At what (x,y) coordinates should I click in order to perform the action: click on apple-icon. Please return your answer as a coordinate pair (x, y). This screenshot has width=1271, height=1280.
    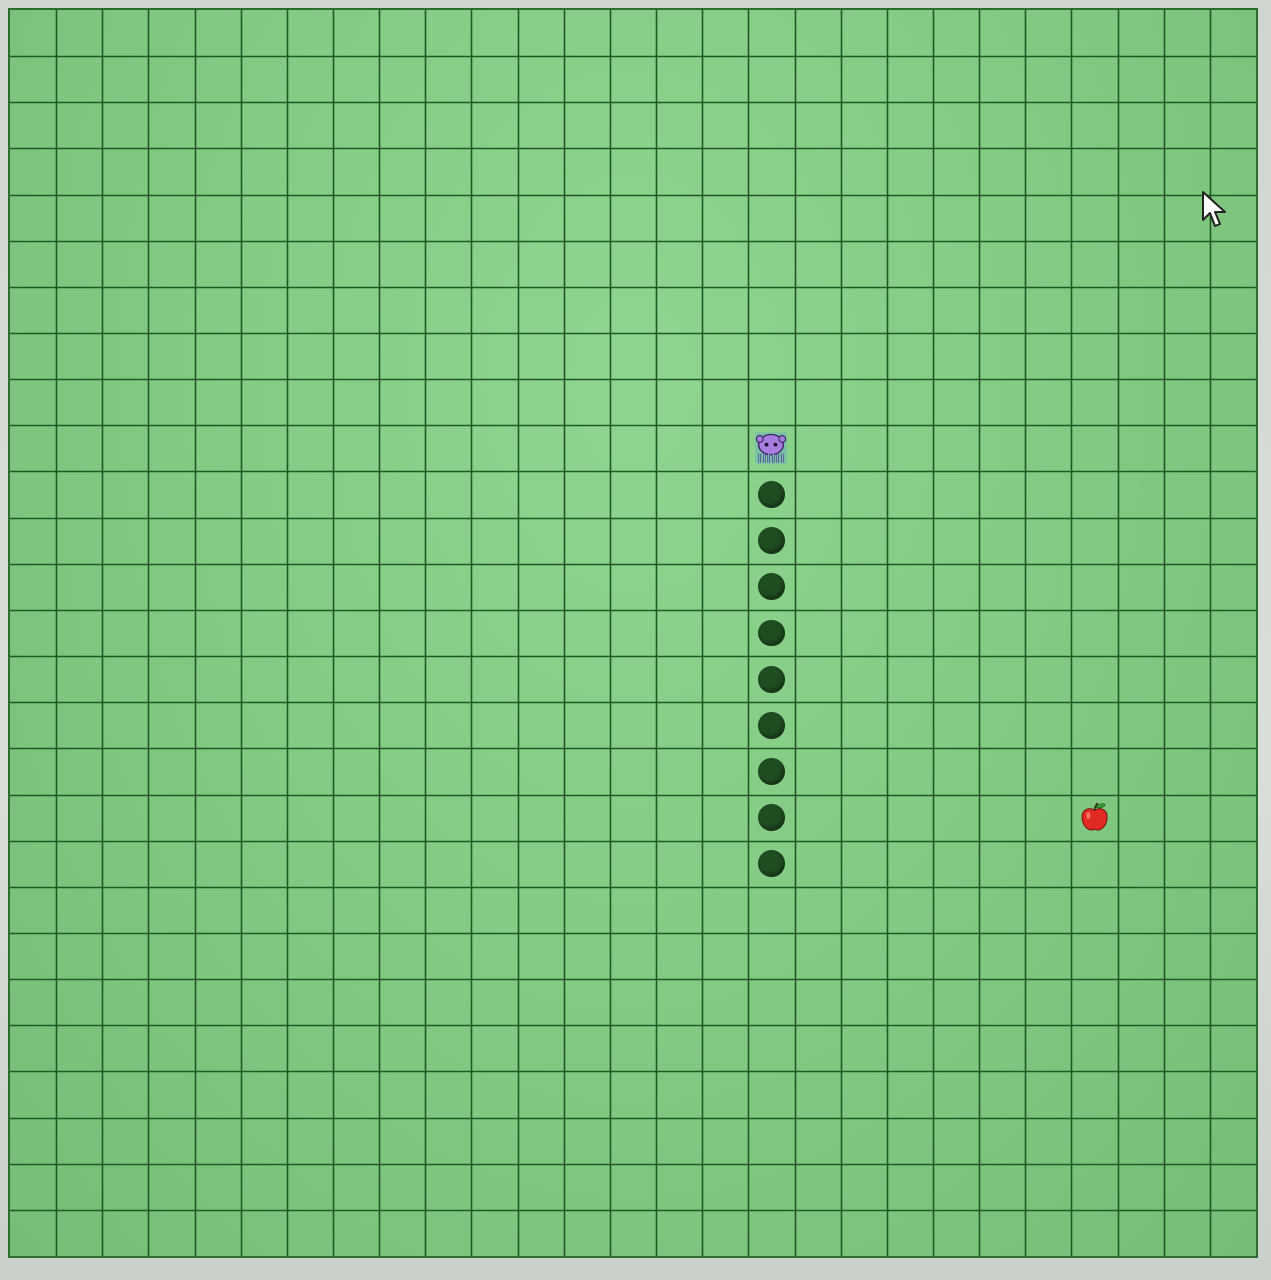
    Looking at the image, I should click on (1094, 816).